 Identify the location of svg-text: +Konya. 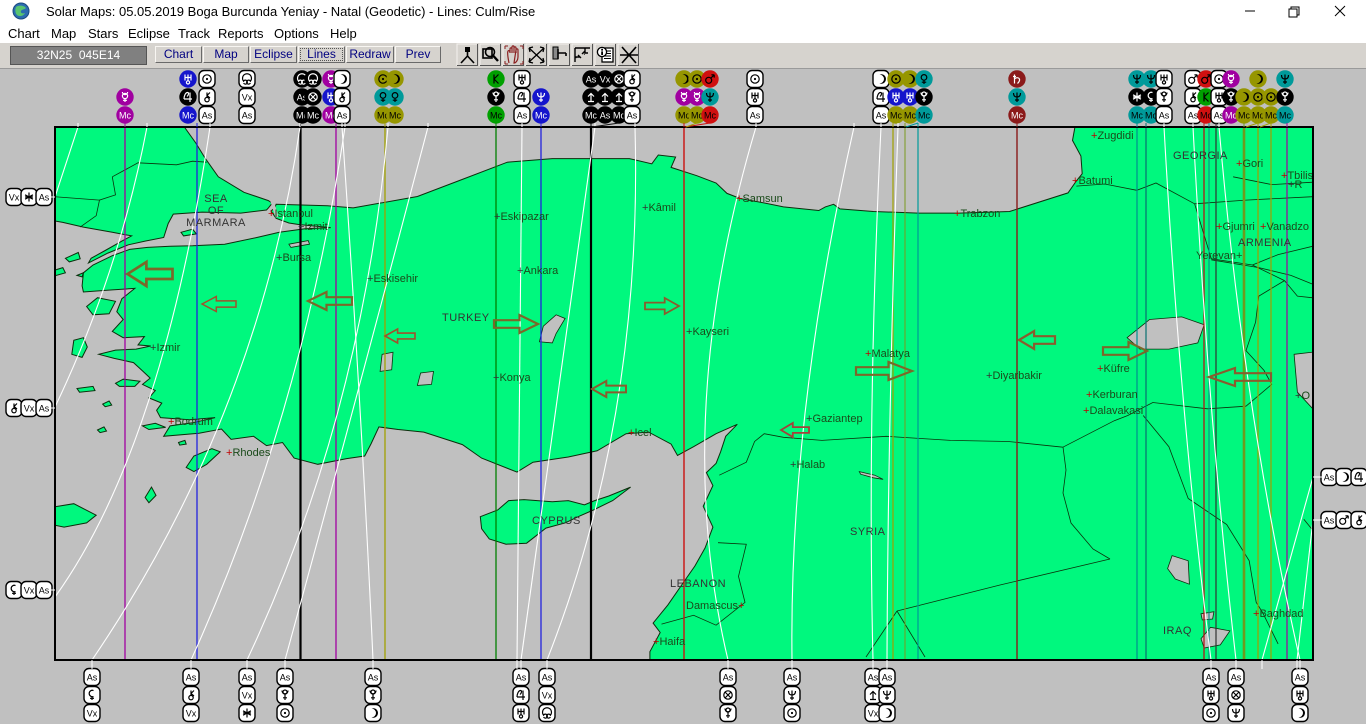
(512, 378).